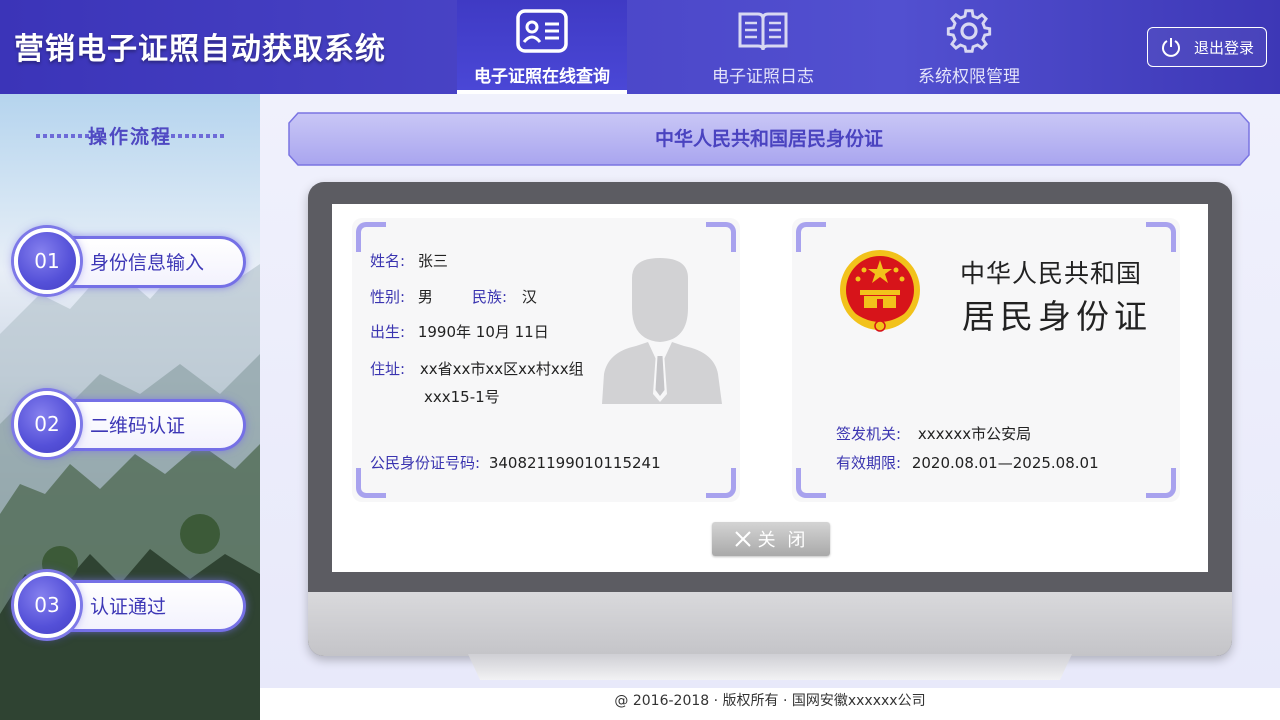 The width and height of the screenshot is (1280, 720). What do you see at coordinates (974, 434) in the screenshot?
I see `authority-value: xxxxxx市公安局` at bounding box center [974, 434].